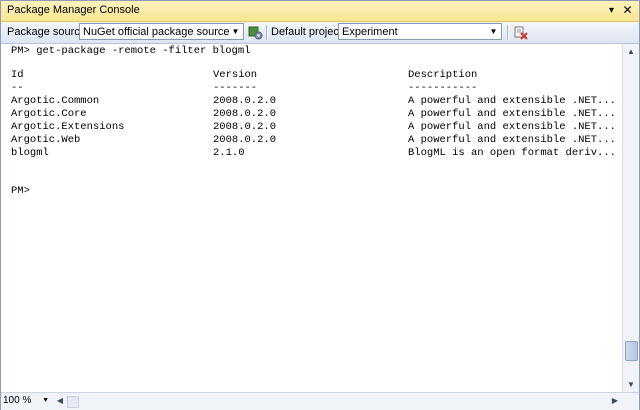  What do you see at coordinates (73, 402) in the screenshot?
I see `horizontal-scroll-thumb` at bounding box center [73, 402].